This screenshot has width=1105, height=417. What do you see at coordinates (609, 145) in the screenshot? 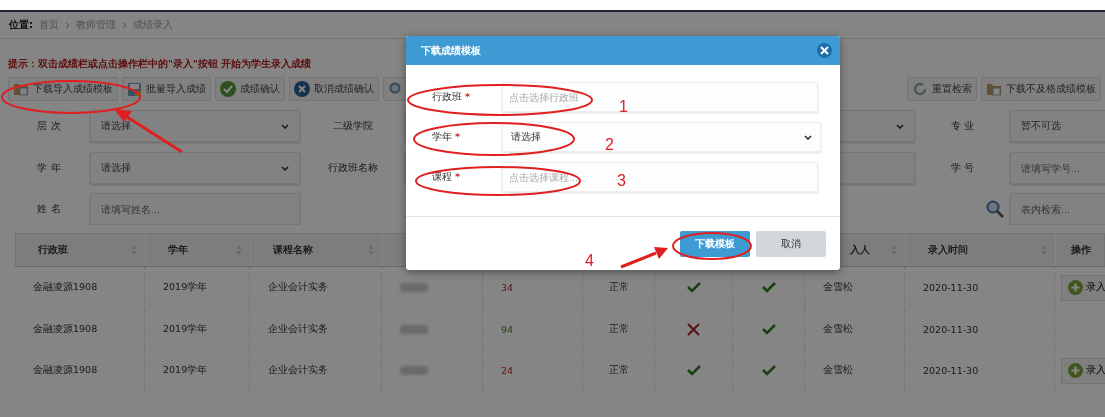
I see `step-number: 2` at bounding box center [609, 145].